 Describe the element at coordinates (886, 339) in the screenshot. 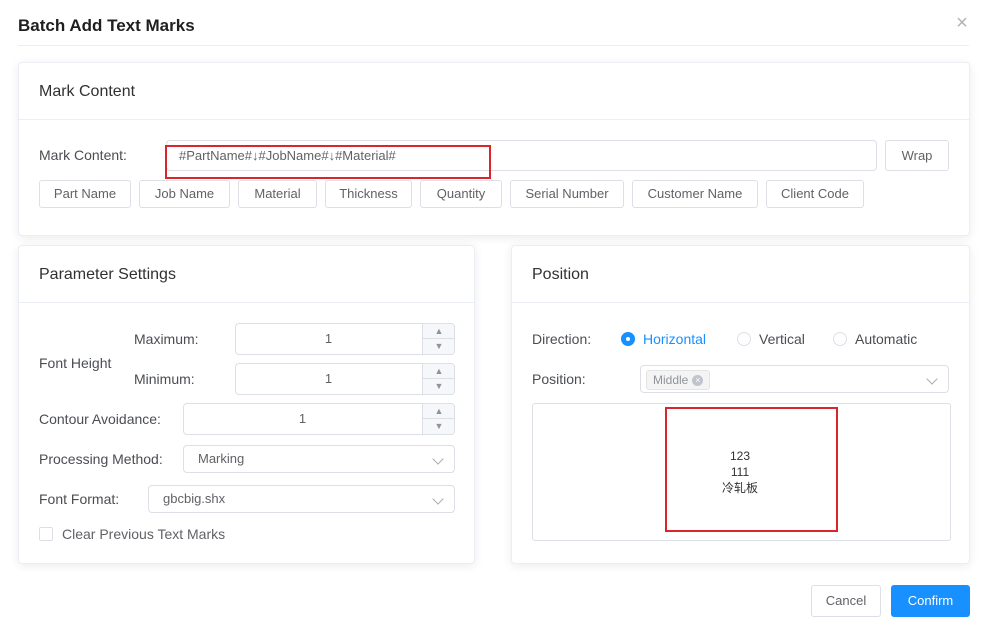

I see `radio-automatic-label: Automatic` at that location.